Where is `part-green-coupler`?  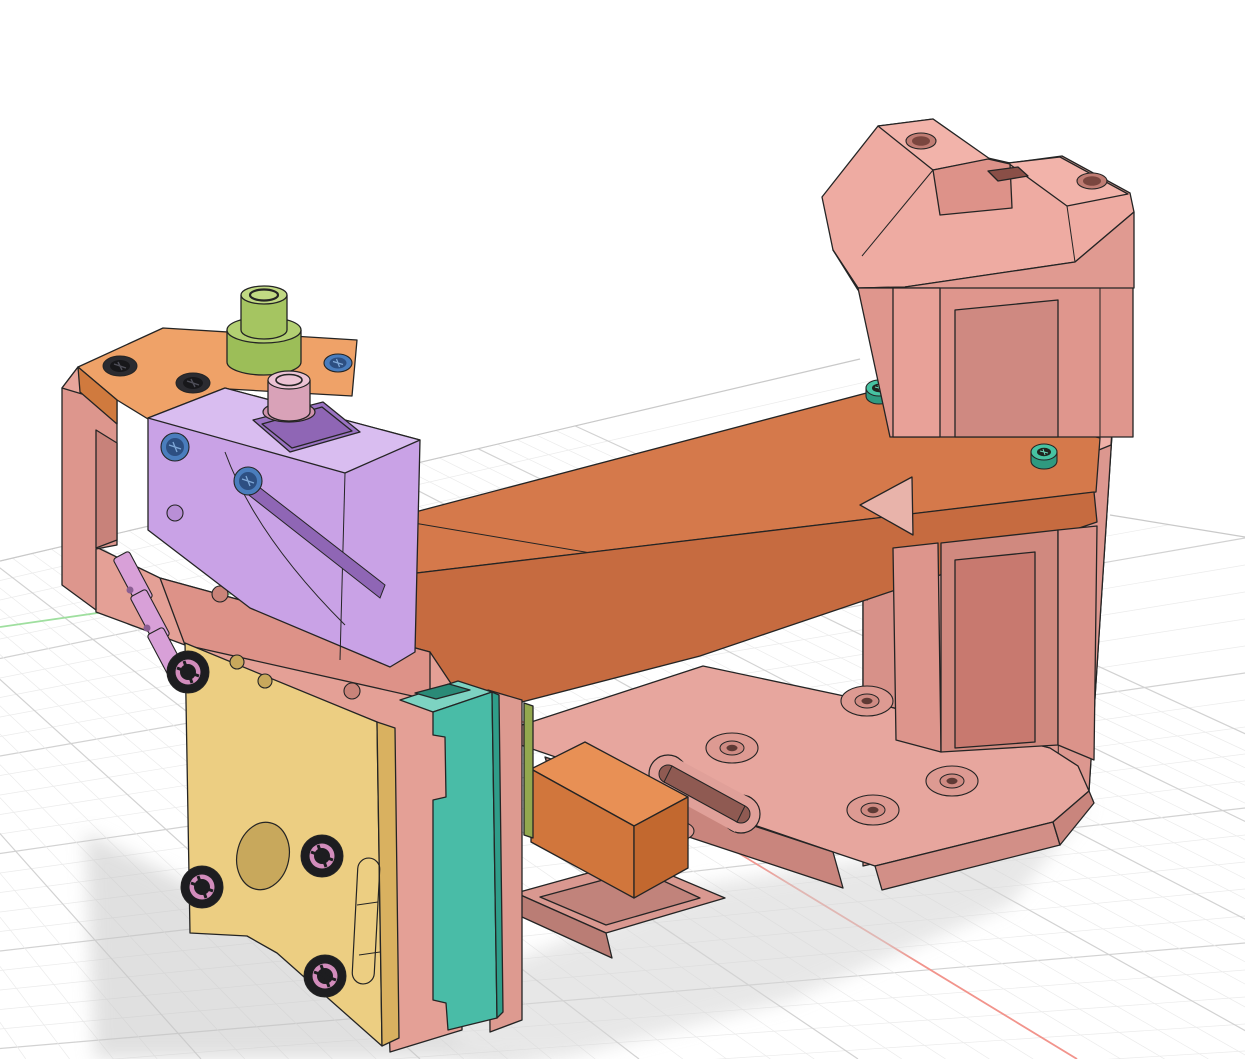 part-green-coupler is located at coordinates (264, 330).